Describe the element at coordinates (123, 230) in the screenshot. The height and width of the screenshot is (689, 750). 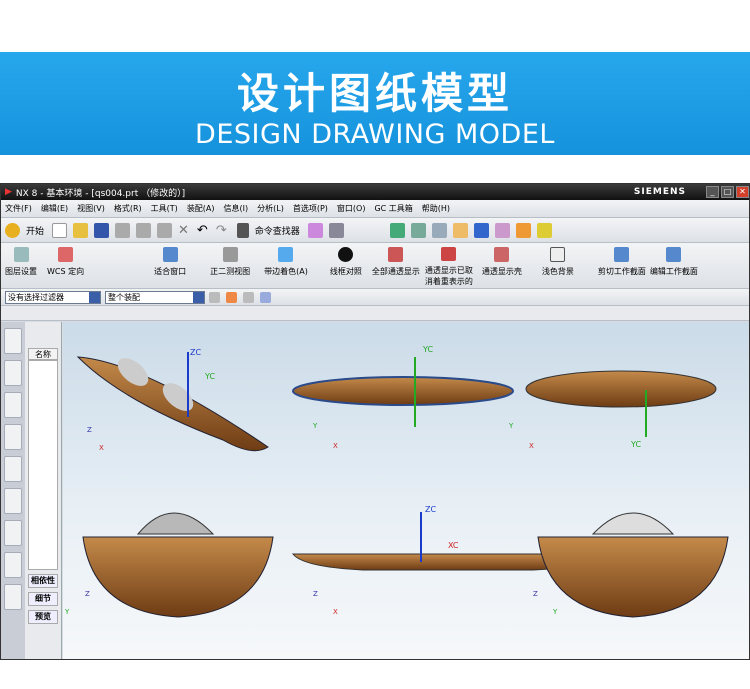
I see `cut-icon` at that location.